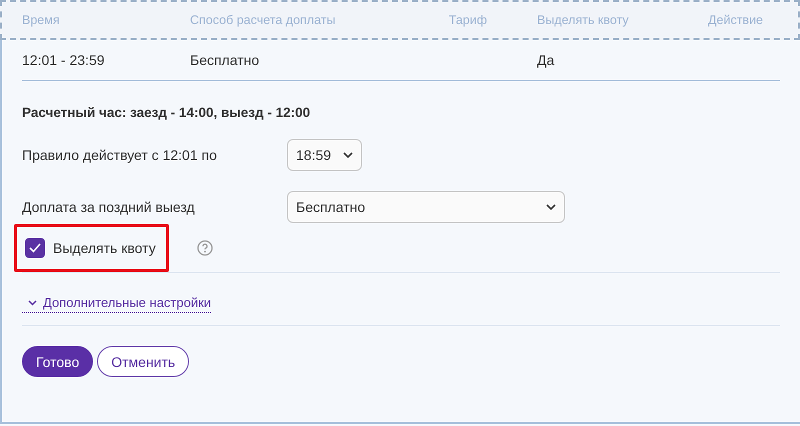 The image size is (800, 426). I want to click on column-header: Тариф, so click(467, 20).